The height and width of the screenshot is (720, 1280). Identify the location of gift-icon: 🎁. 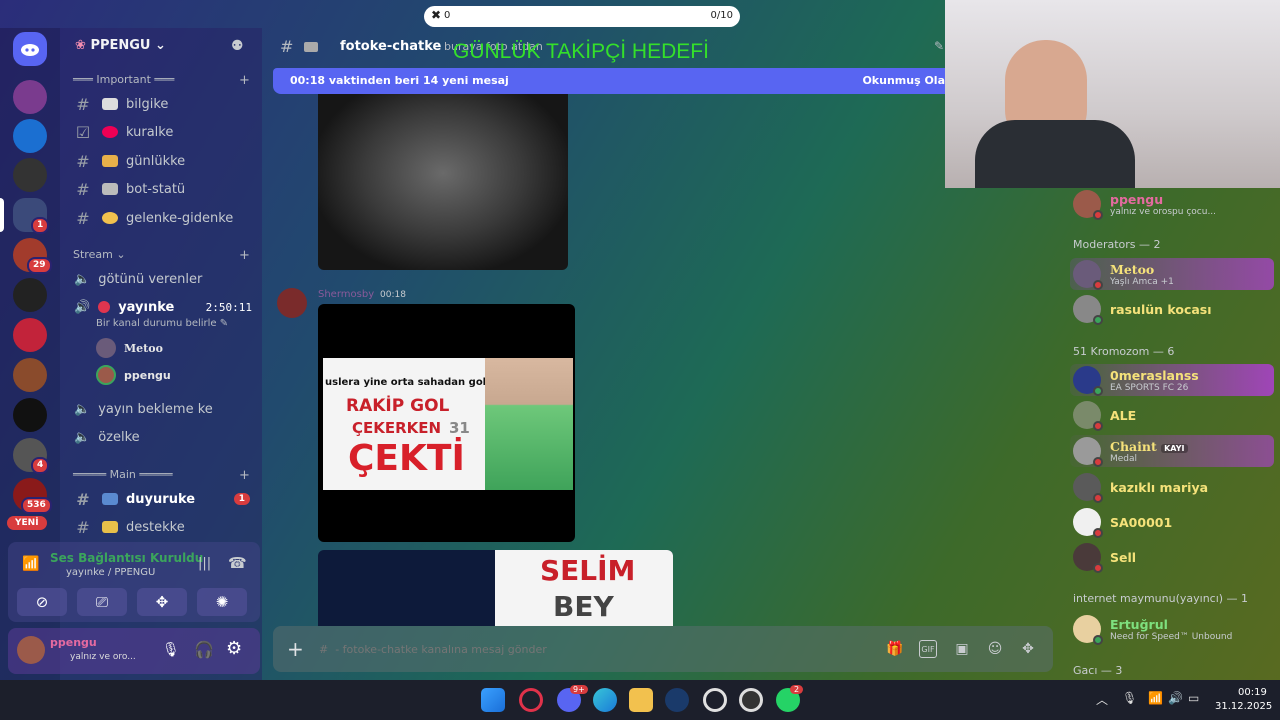
(895, 649).